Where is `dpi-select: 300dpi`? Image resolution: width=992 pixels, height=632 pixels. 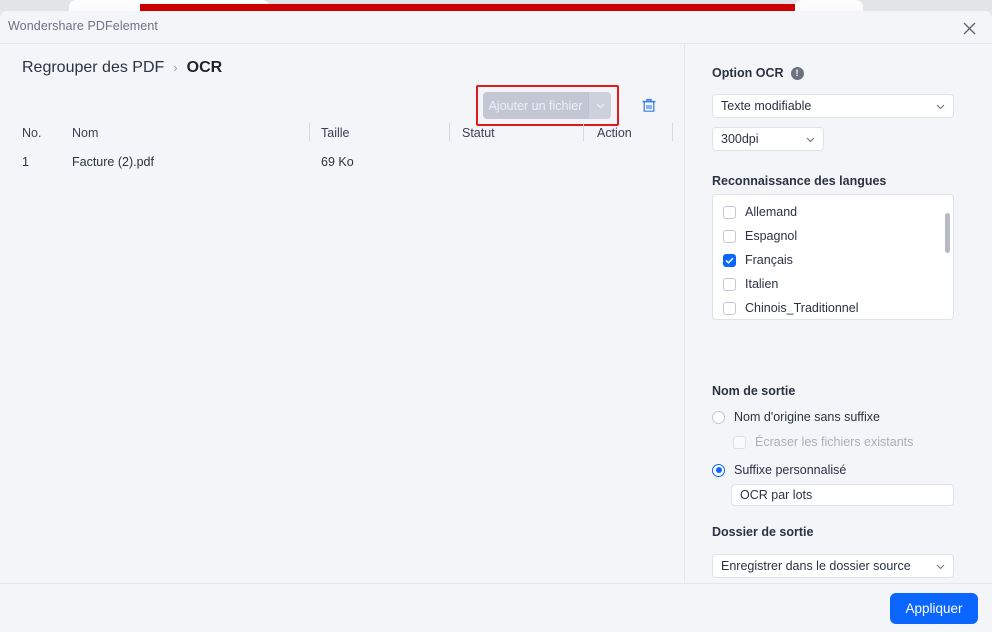
dpi-select: 300dpi is located at coordinates (768, 139).